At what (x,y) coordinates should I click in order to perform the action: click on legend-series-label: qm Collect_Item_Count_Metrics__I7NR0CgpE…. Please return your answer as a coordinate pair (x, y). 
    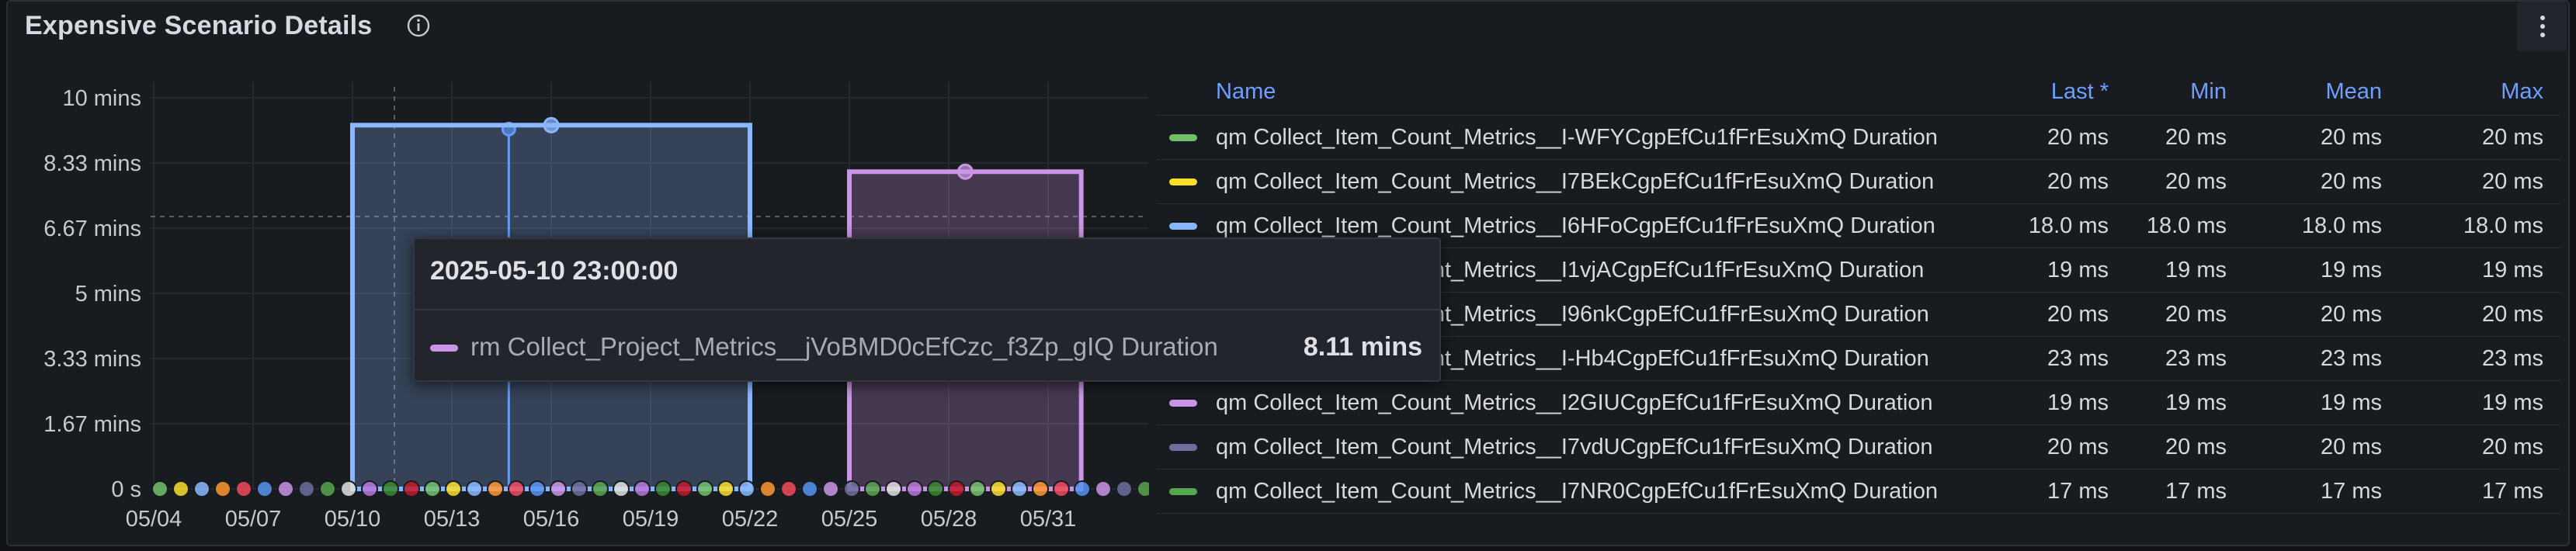
    Looking at the image, I should click on (1577, 491).